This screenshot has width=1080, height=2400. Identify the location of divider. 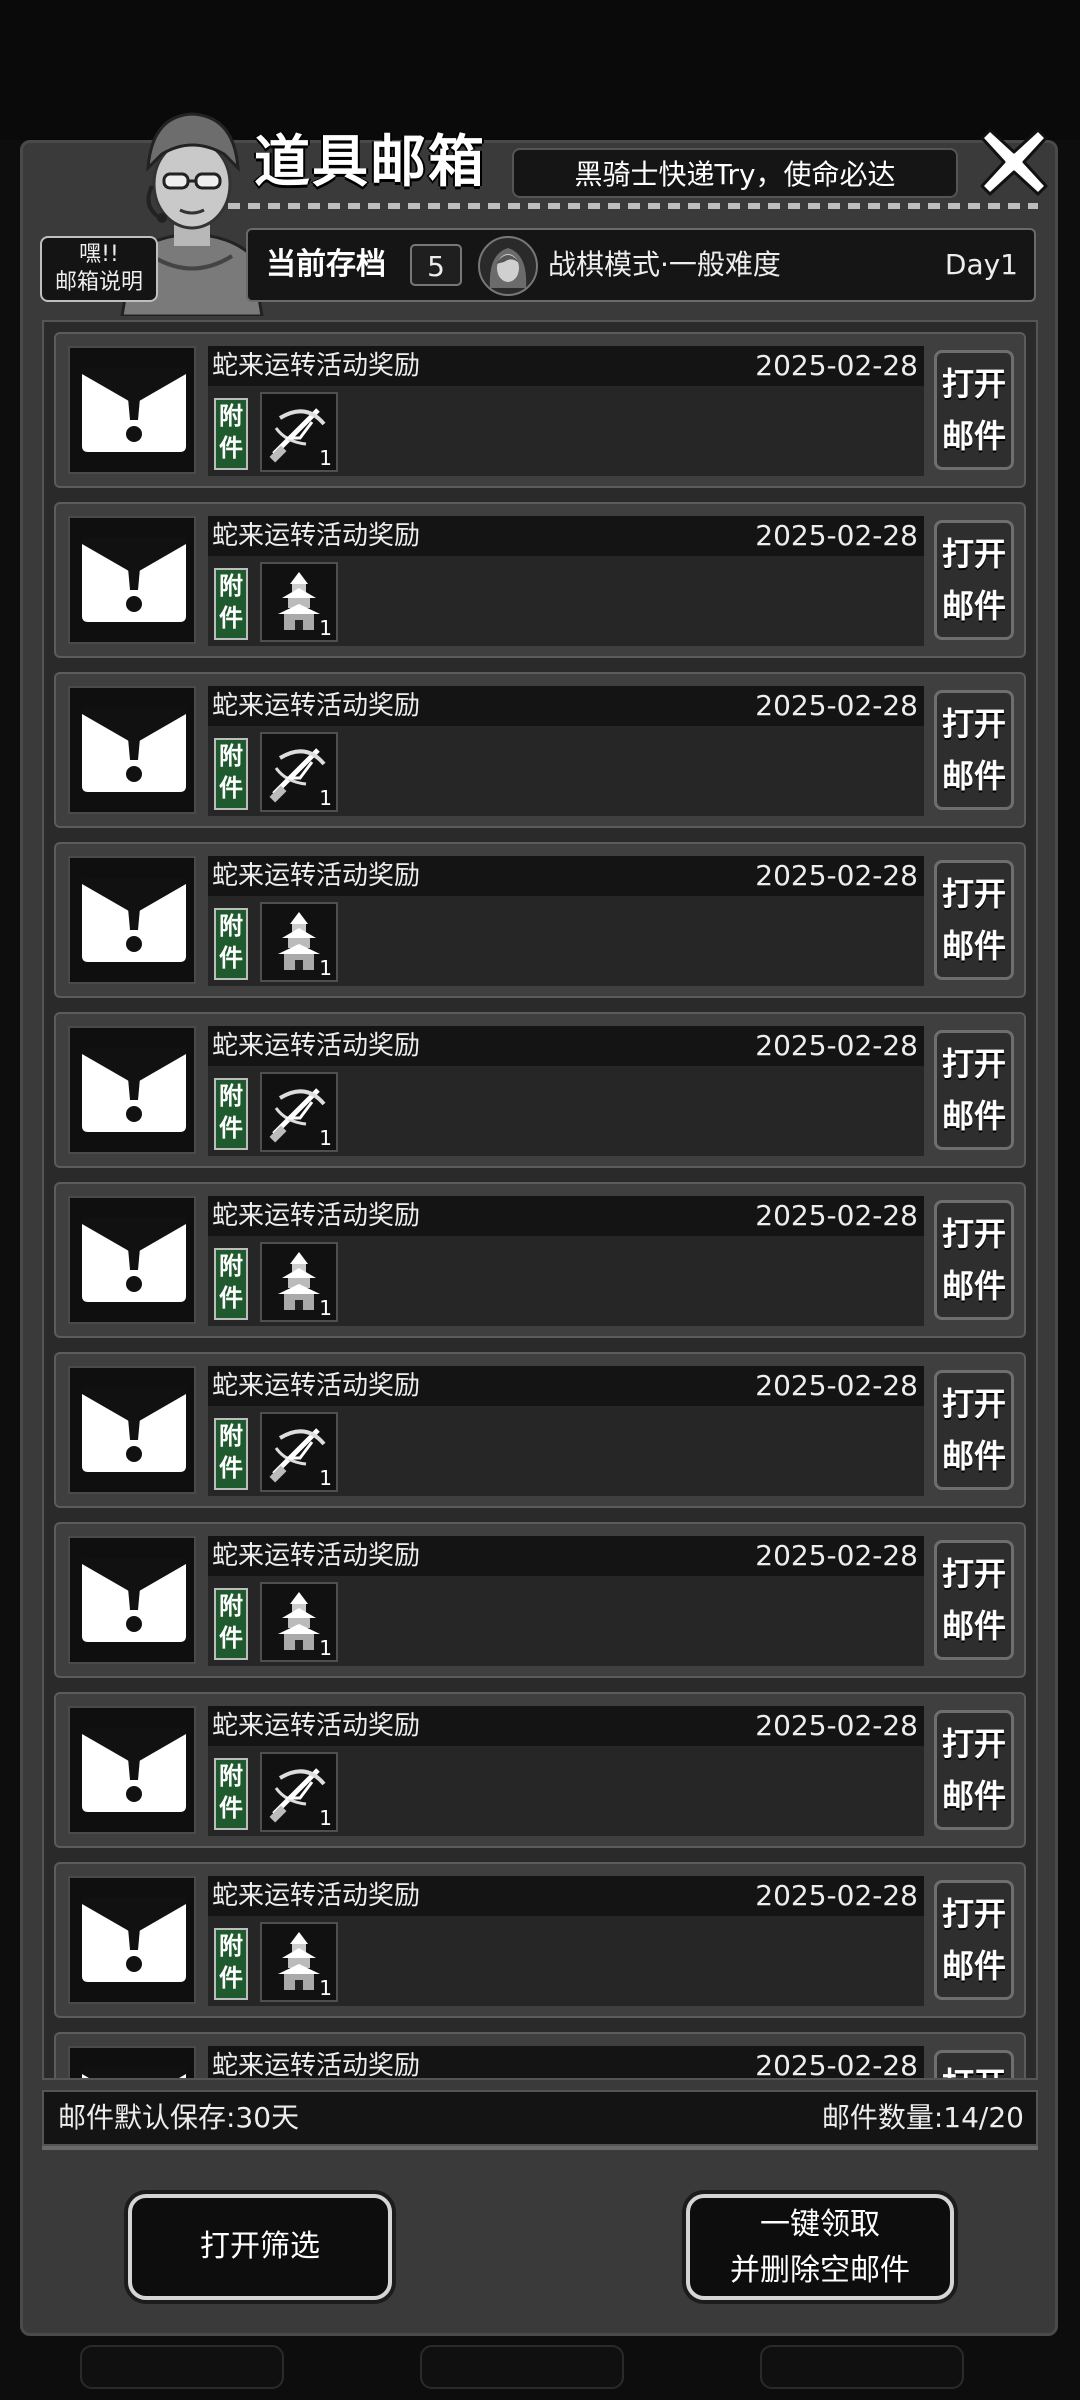
(540, 2148).